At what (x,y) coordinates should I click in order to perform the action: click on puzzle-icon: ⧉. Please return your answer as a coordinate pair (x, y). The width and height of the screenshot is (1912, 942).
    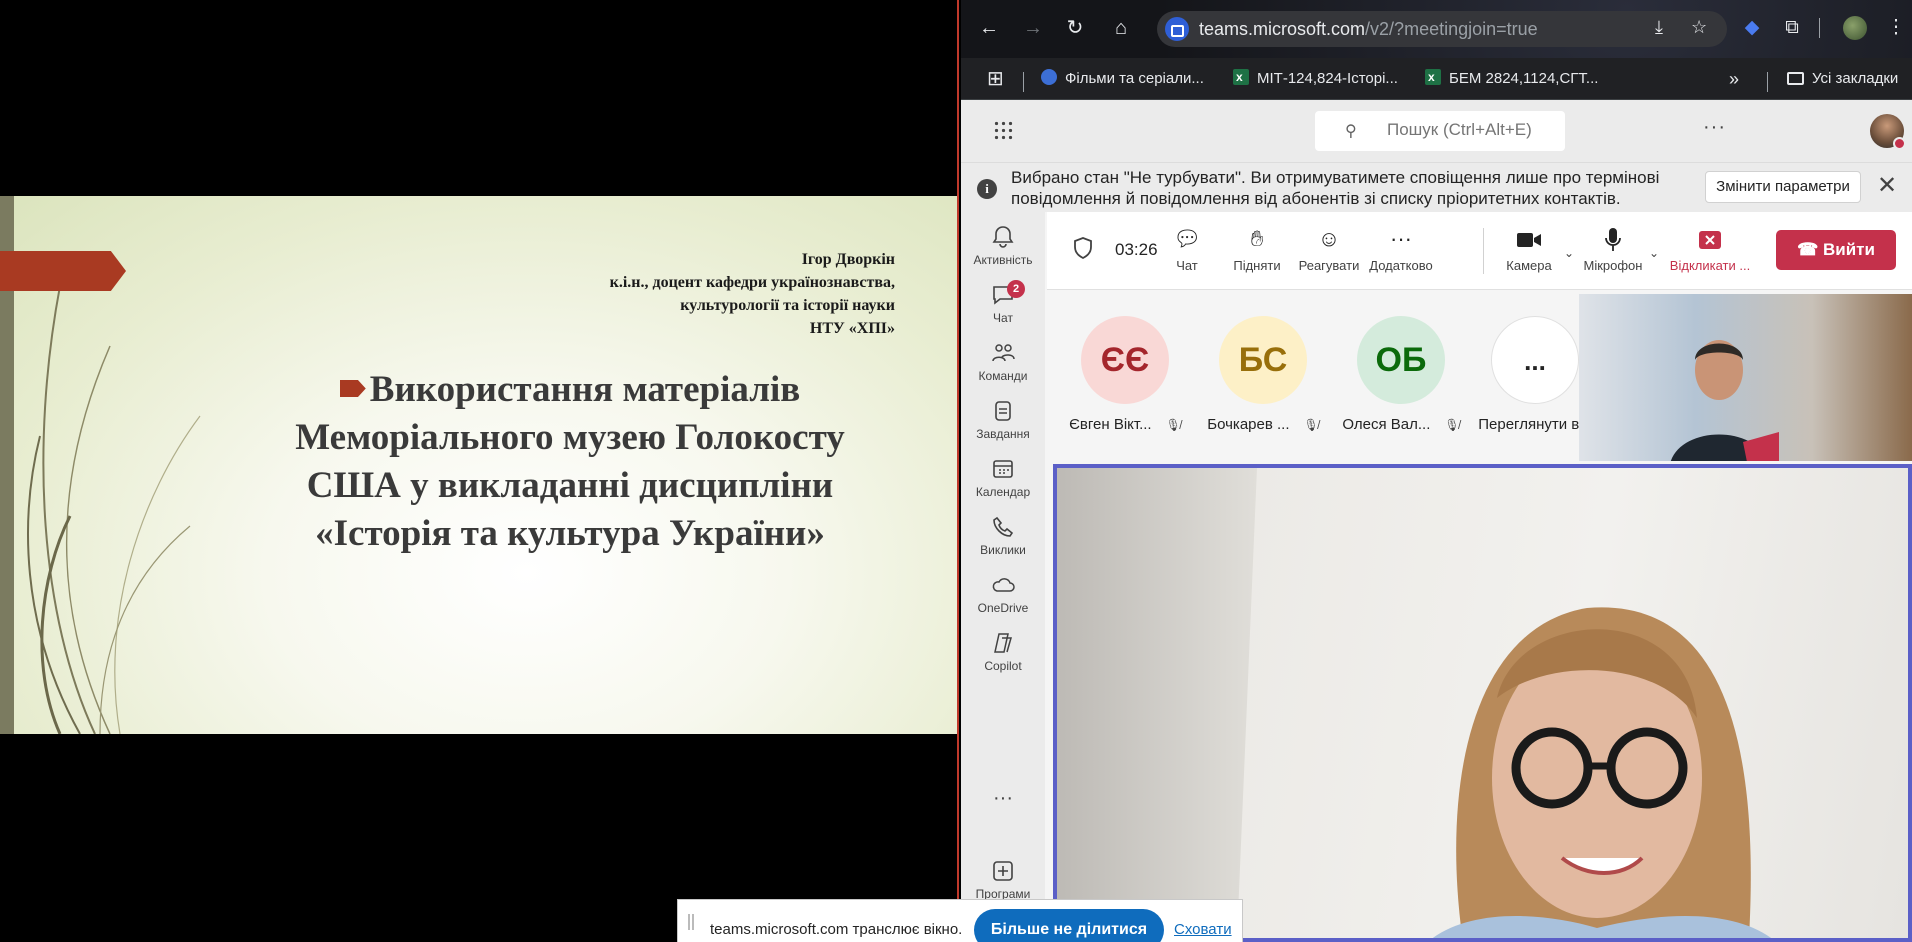
    Looking at the image, I should click on (1792, 28).